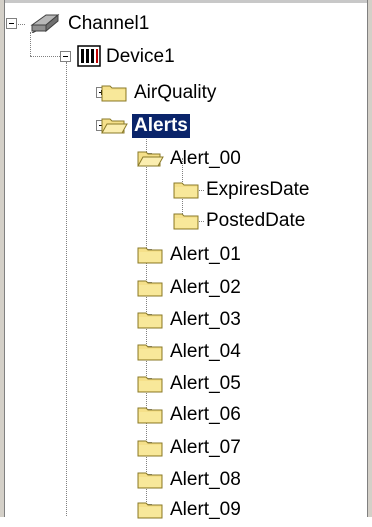 The image size is (372, 527). What do you see at coordinates (186, 57) in the screenshot?
I see `tree-node-device1: Device1` at bounding box center [186, 57].